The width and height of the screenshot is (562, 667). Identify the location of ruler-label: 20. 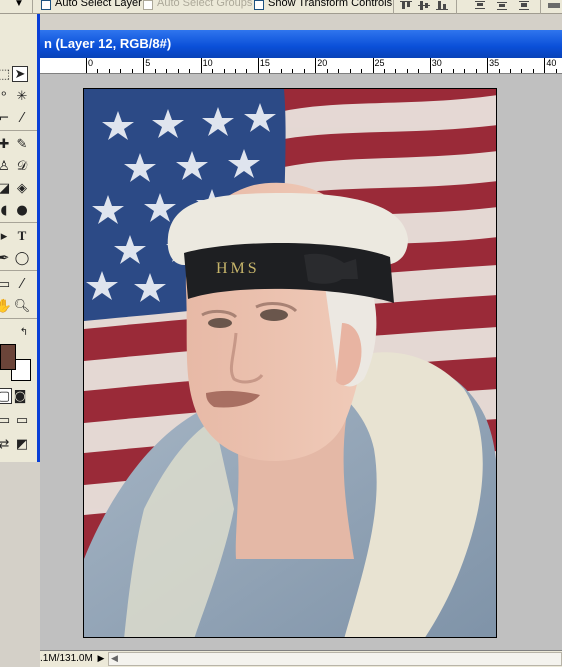
(322, 63).